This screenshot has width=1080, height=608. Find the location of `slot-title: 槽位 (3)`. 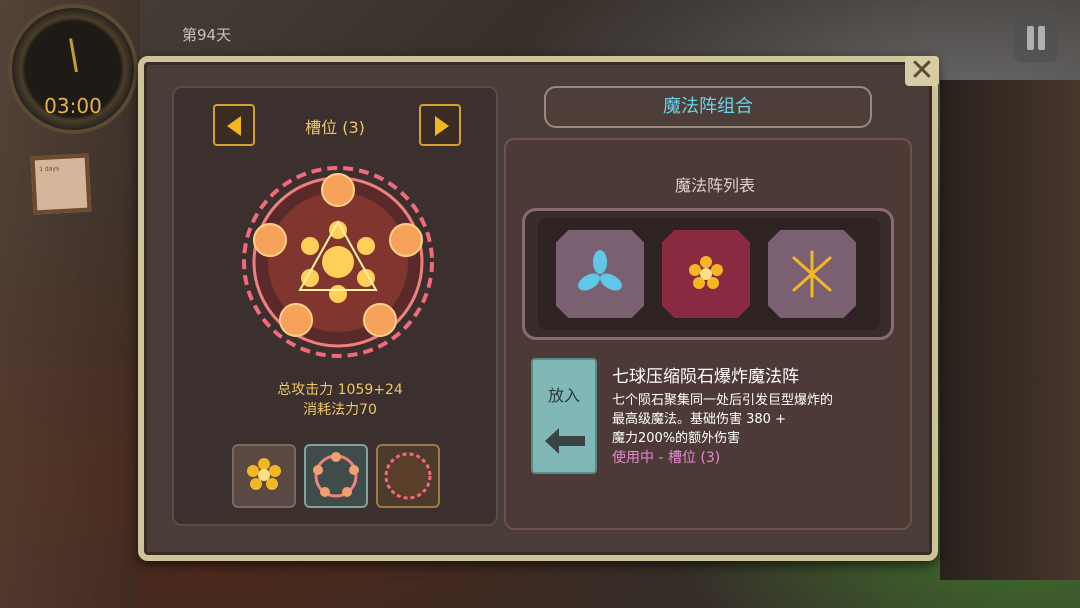

slot-title: 槽位 (3) is located at coordinates (335, 127).